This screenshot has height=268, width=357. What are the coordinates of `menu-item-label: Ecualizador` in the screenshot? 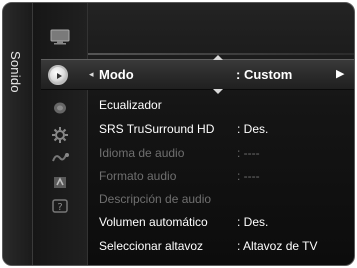 It's located at (130, 105).